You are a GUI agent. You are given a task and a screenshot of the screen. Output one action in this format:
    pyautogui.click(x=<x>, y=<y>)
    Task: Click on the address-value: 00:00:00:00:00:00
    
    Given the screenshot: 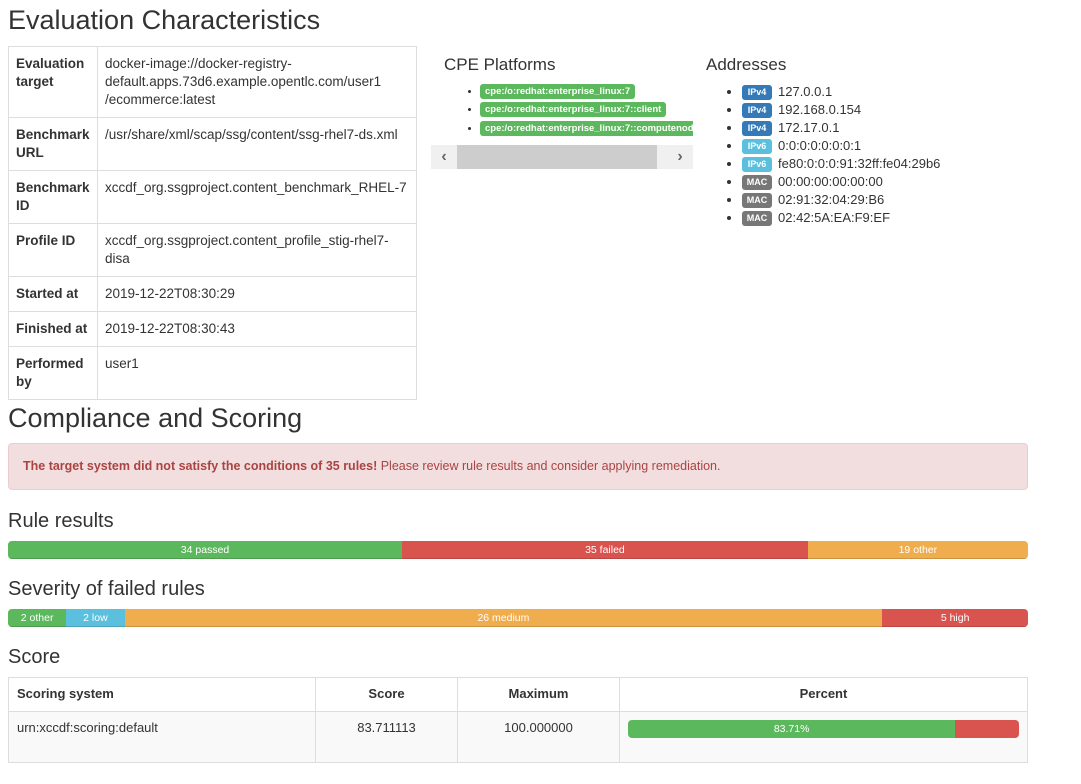 What is the action you would take?
    pyautogui.click(x=830, y=181)
    